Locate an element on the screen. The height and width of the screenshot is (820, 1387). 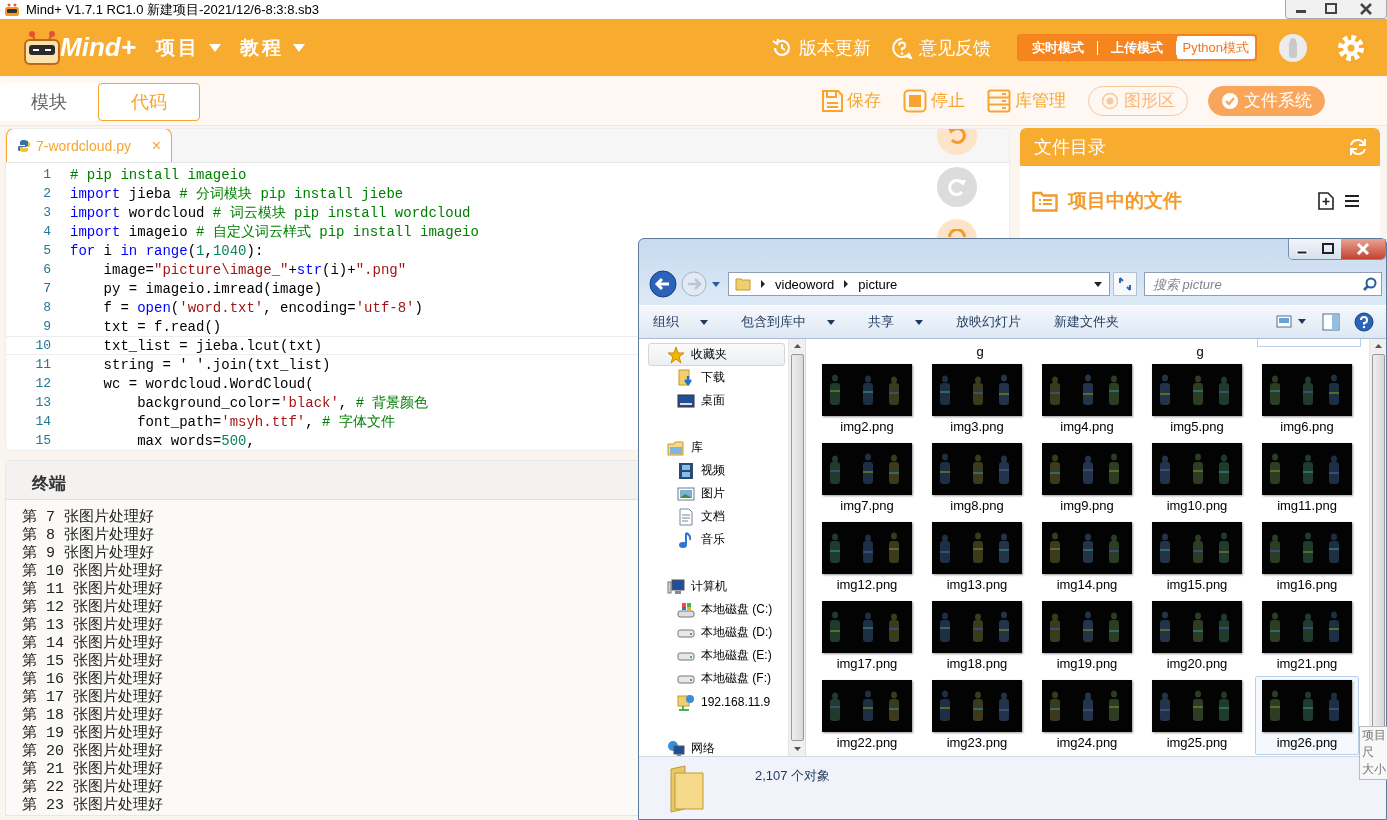
file-item: img5.png is located at coordinates (1197, 399).